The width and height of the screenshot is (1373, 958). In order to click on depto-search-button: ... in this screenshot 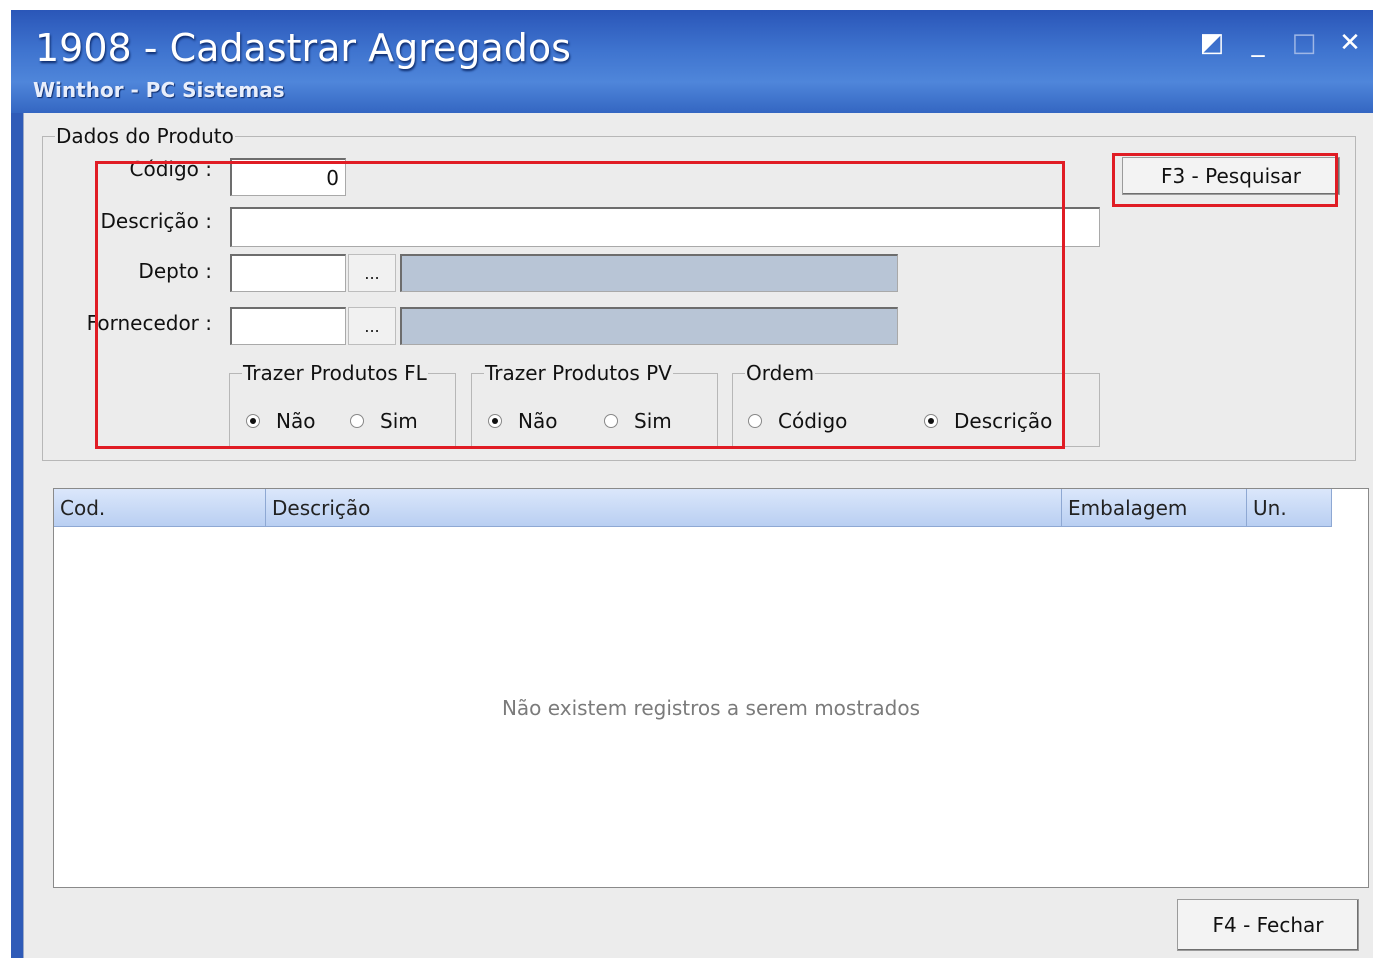, I will do `click(372, 273)`.